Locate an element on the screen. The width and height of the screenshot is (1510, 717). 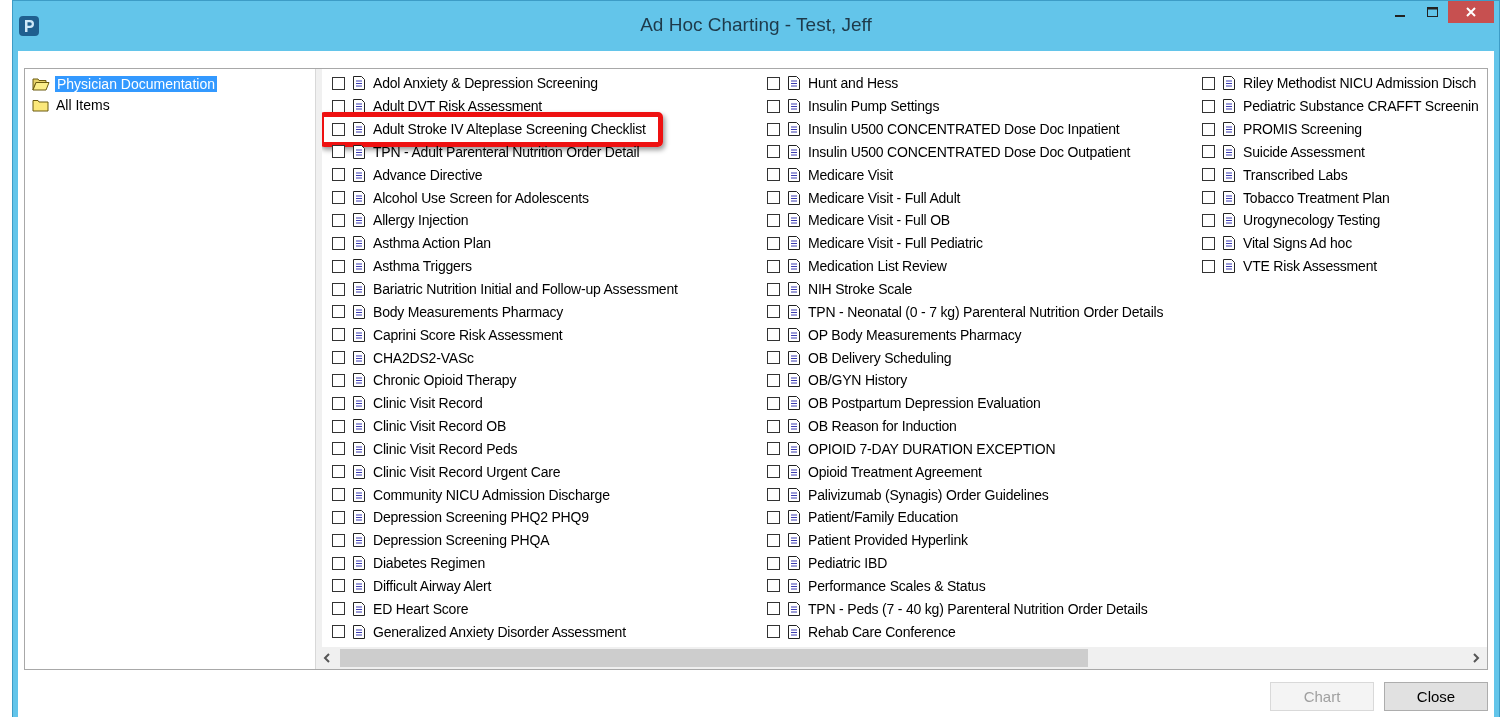
form-name: TPN - Neonatal (0 - 7 kg) Parenteral Nutrition Order Details is located at coordinates (986, 311).